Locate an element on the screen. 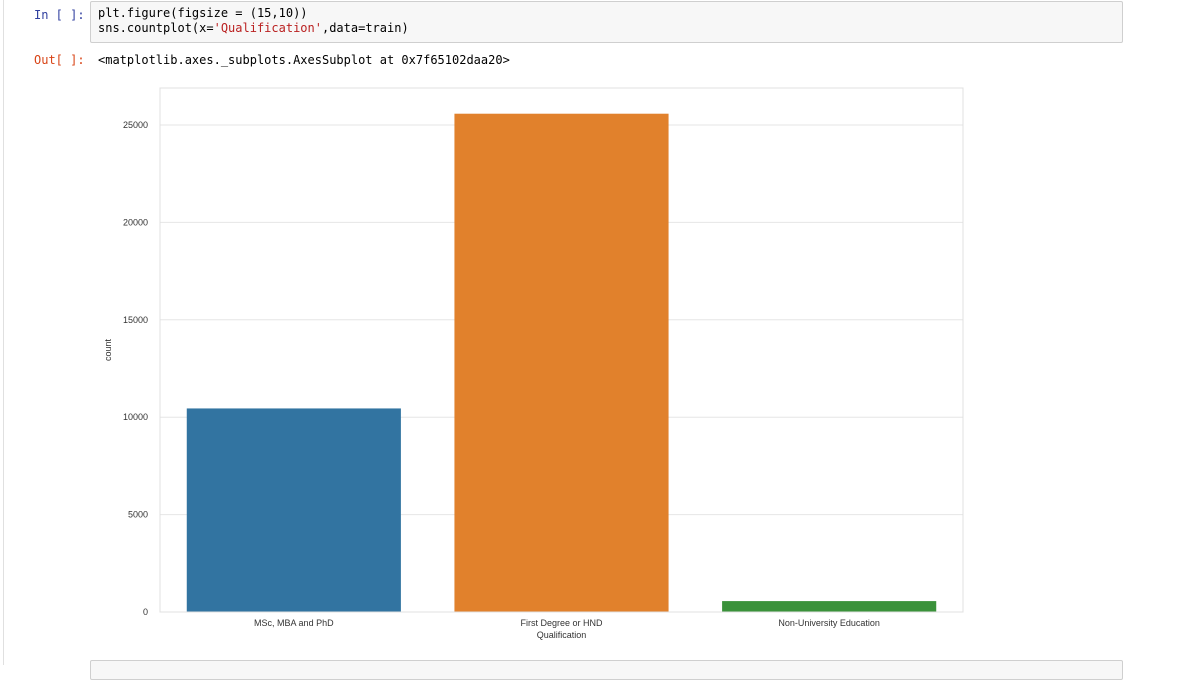 The width and height of the screenshot is (1179, 680). y-tick-label: 10000 is located at coordinates (135, 417).